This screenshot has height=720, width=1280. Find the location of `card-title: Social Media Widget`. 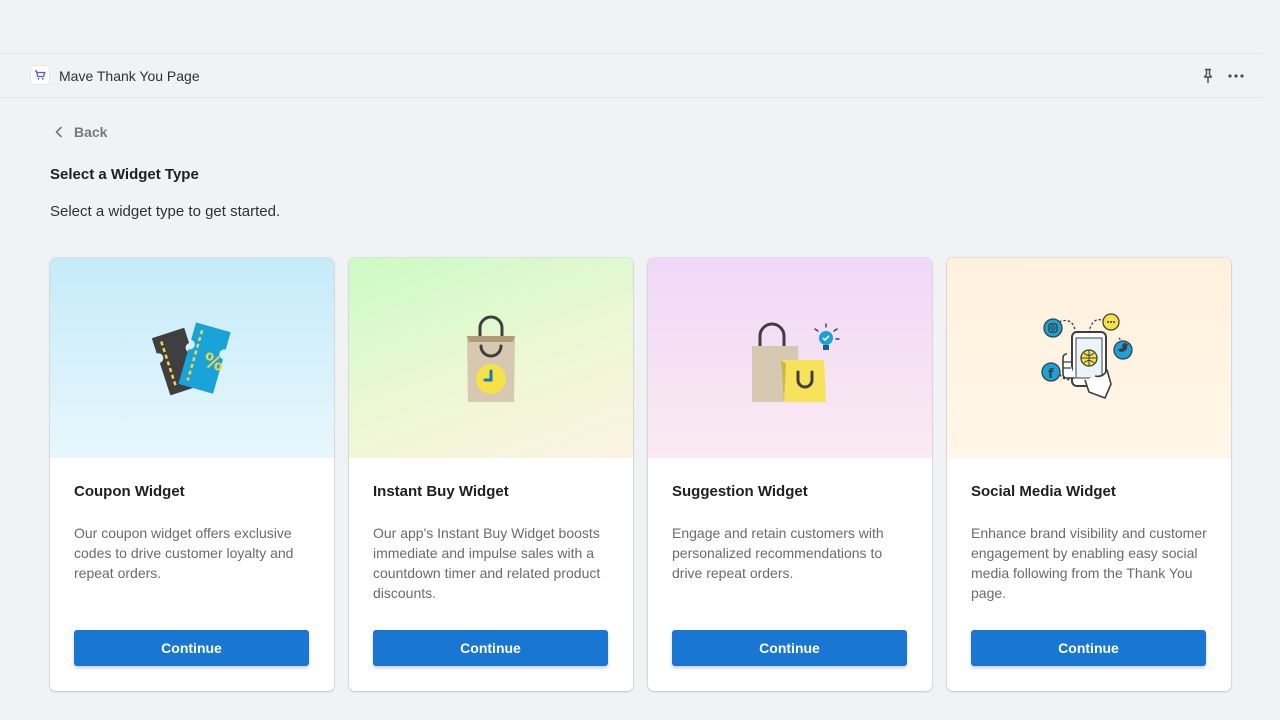

card-title: Social Media Widget is located at coordinates (1043, 491).